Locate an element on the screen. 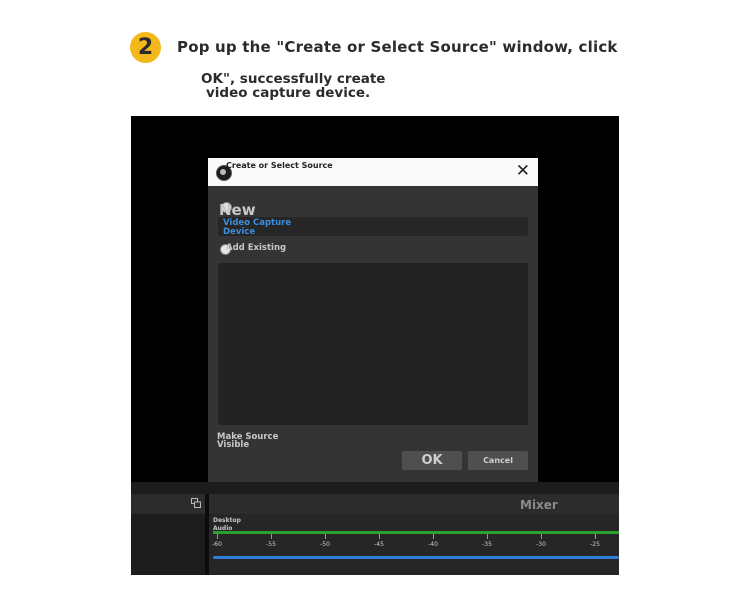 This screenshot has height=609, width=750. make-source-visible-checkbox: Make Source Visible is located at coordinates (257, 441).